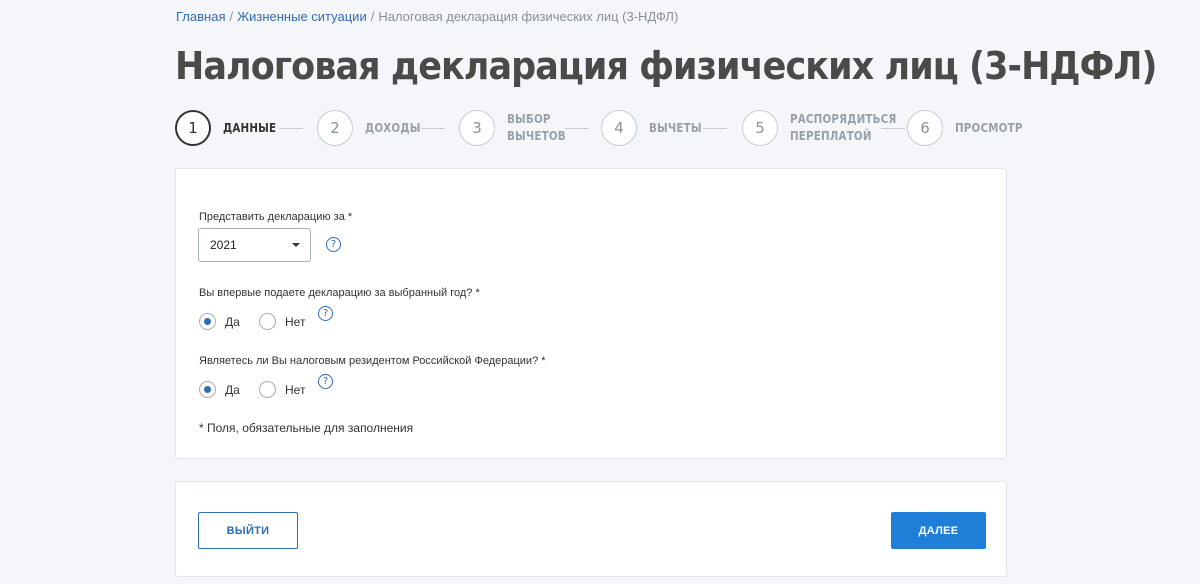 The image size is (1200, 584). Describe the element at coordinates (248, 530) in the screenshot. I see `exit-button: ВЫЙТИ` at that location.